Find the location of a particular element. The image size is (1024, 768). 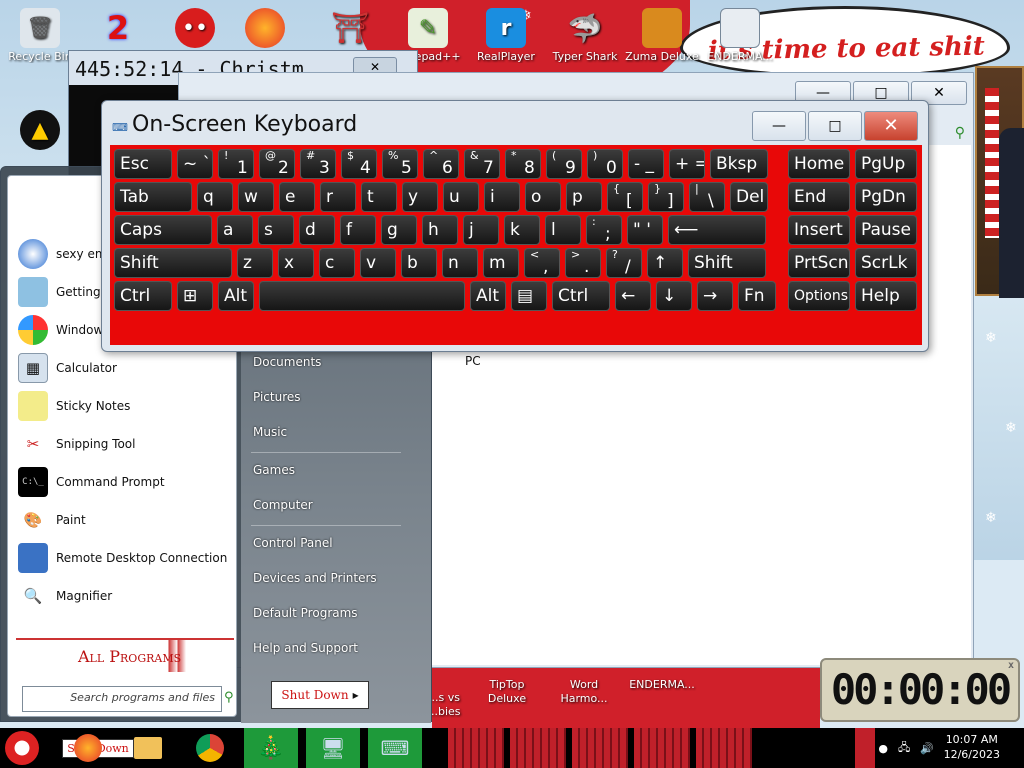

key-caps: Caps is located at coordinates (163, 230).